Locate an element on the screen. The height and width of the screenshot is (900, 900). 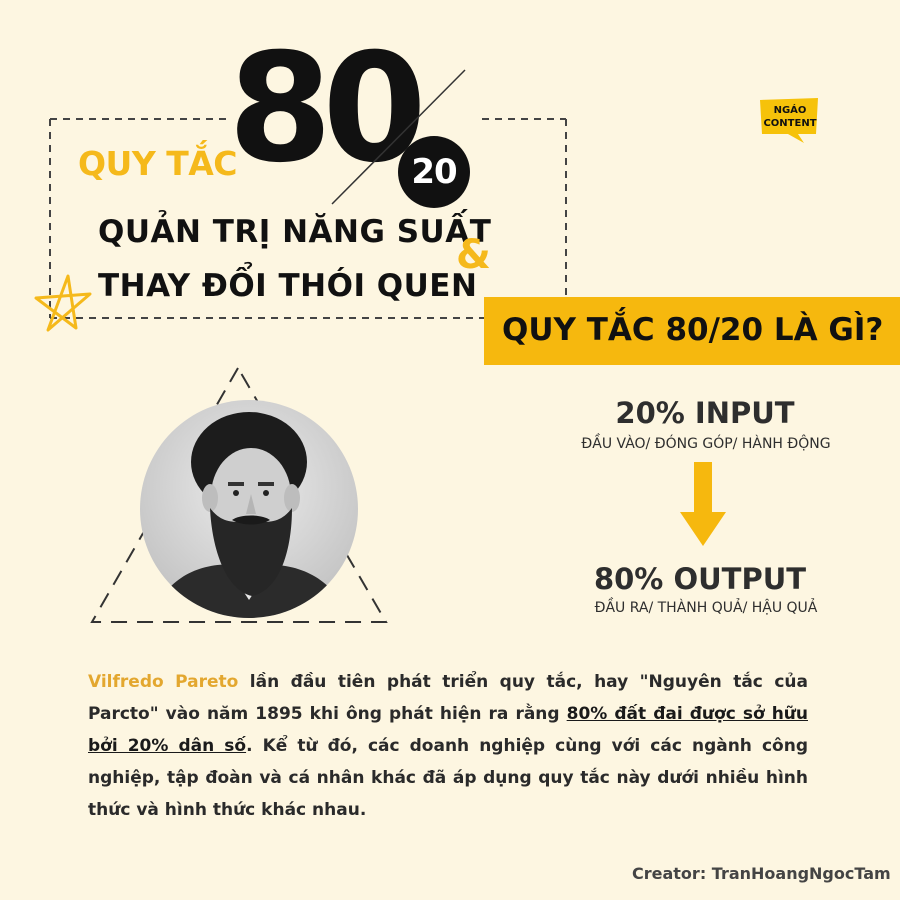
subtitle-line-2: THAY ĐỔI THÓI QUEN is located at coordinates (288, 286).